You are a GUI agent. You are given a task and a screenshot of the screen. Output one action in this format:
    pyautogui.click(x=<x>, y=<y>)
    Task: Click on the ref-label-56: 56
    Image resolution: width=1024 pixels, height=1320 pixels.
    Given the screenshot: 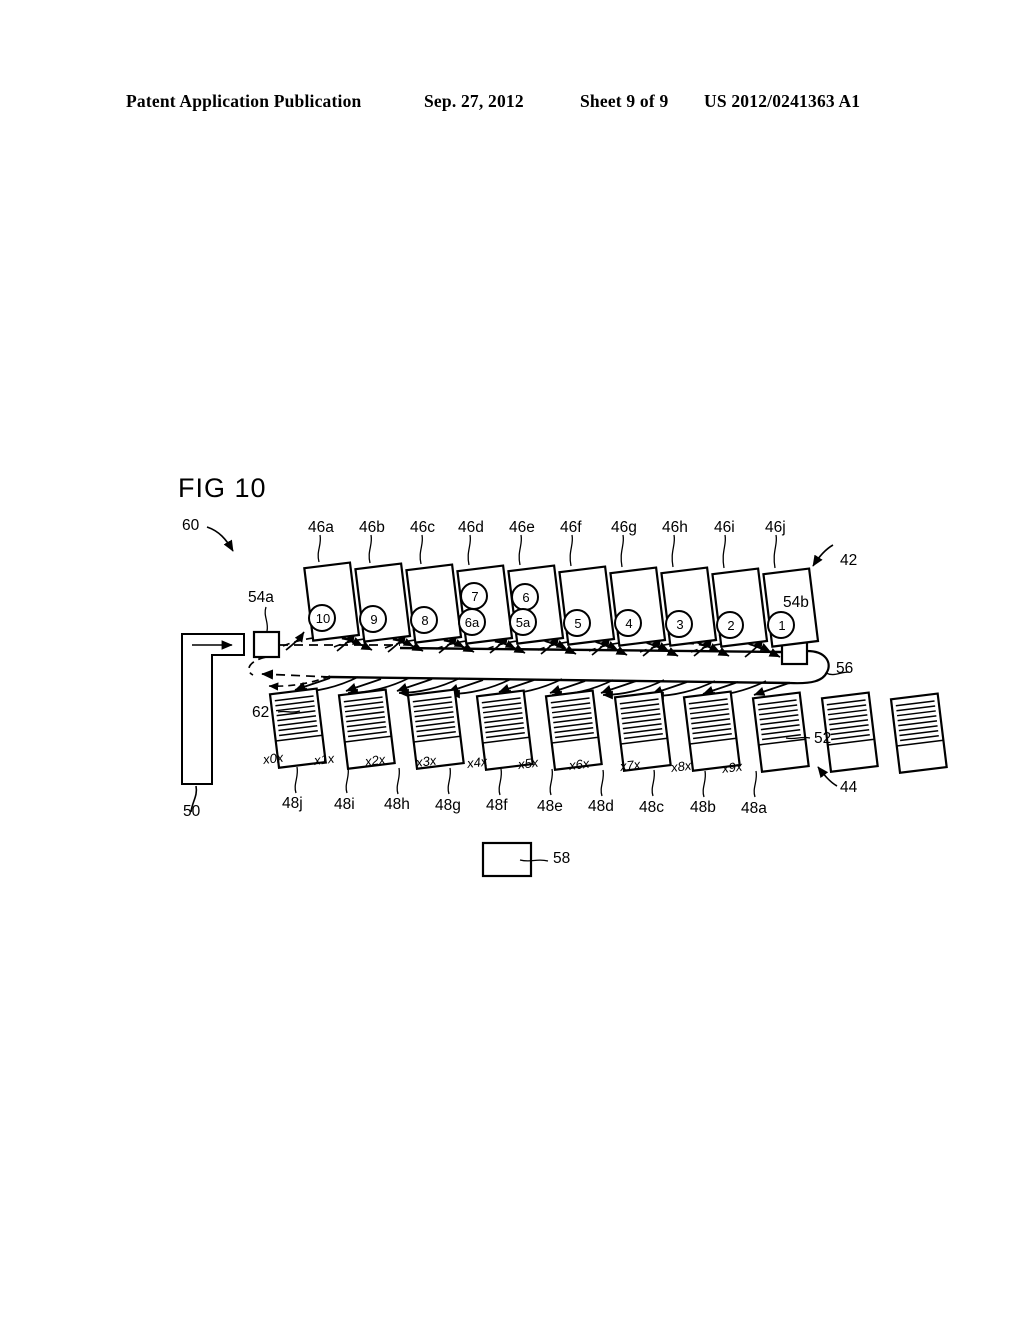 What is the action you would take?
    pyautogui.click(x=845, y=668)
    